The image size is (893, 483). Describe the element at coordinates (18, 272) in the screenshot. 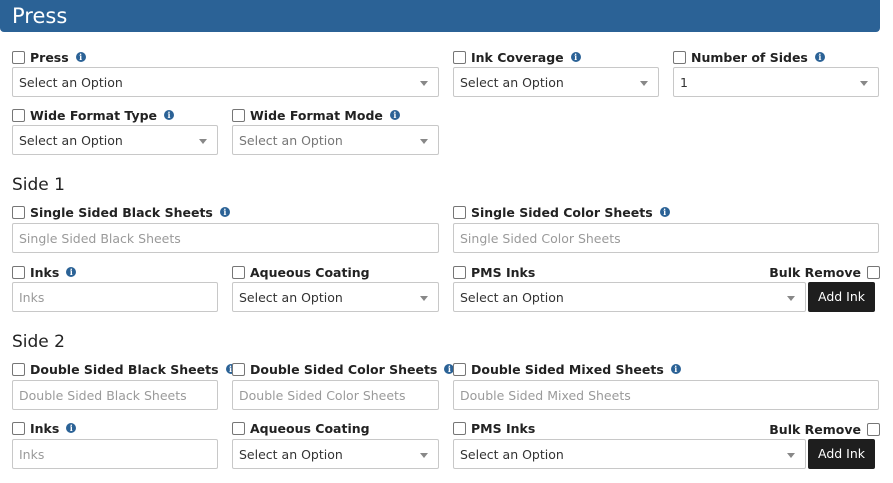

I see `side1-inks-checkbox` at that location.